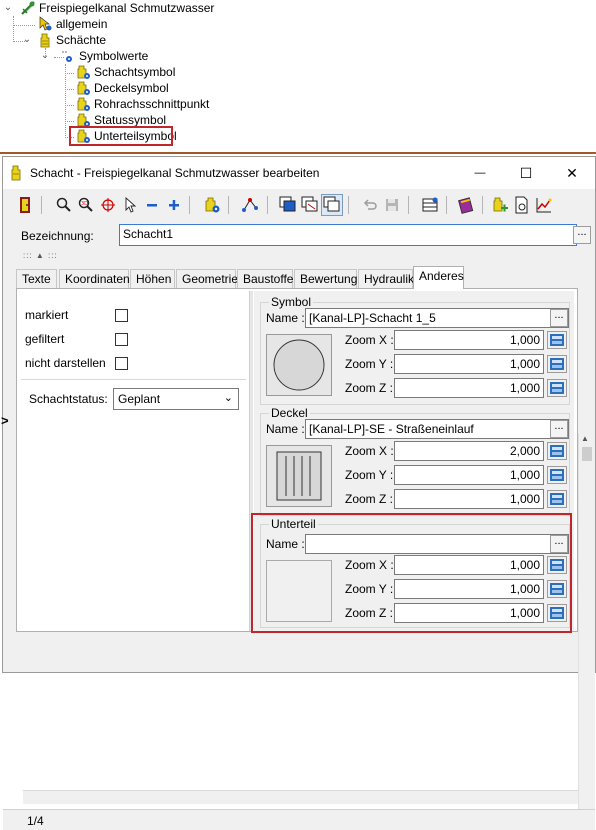  I want to click on maximize-button: ☐, so click(526, 173).